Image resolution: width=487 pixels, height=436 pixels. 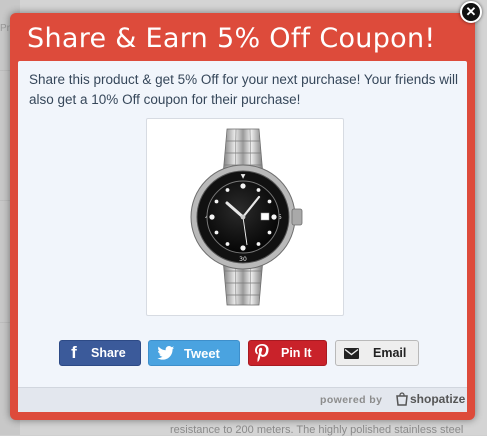 I want to click on email-share-button: Email, so click(x=377, y=353).